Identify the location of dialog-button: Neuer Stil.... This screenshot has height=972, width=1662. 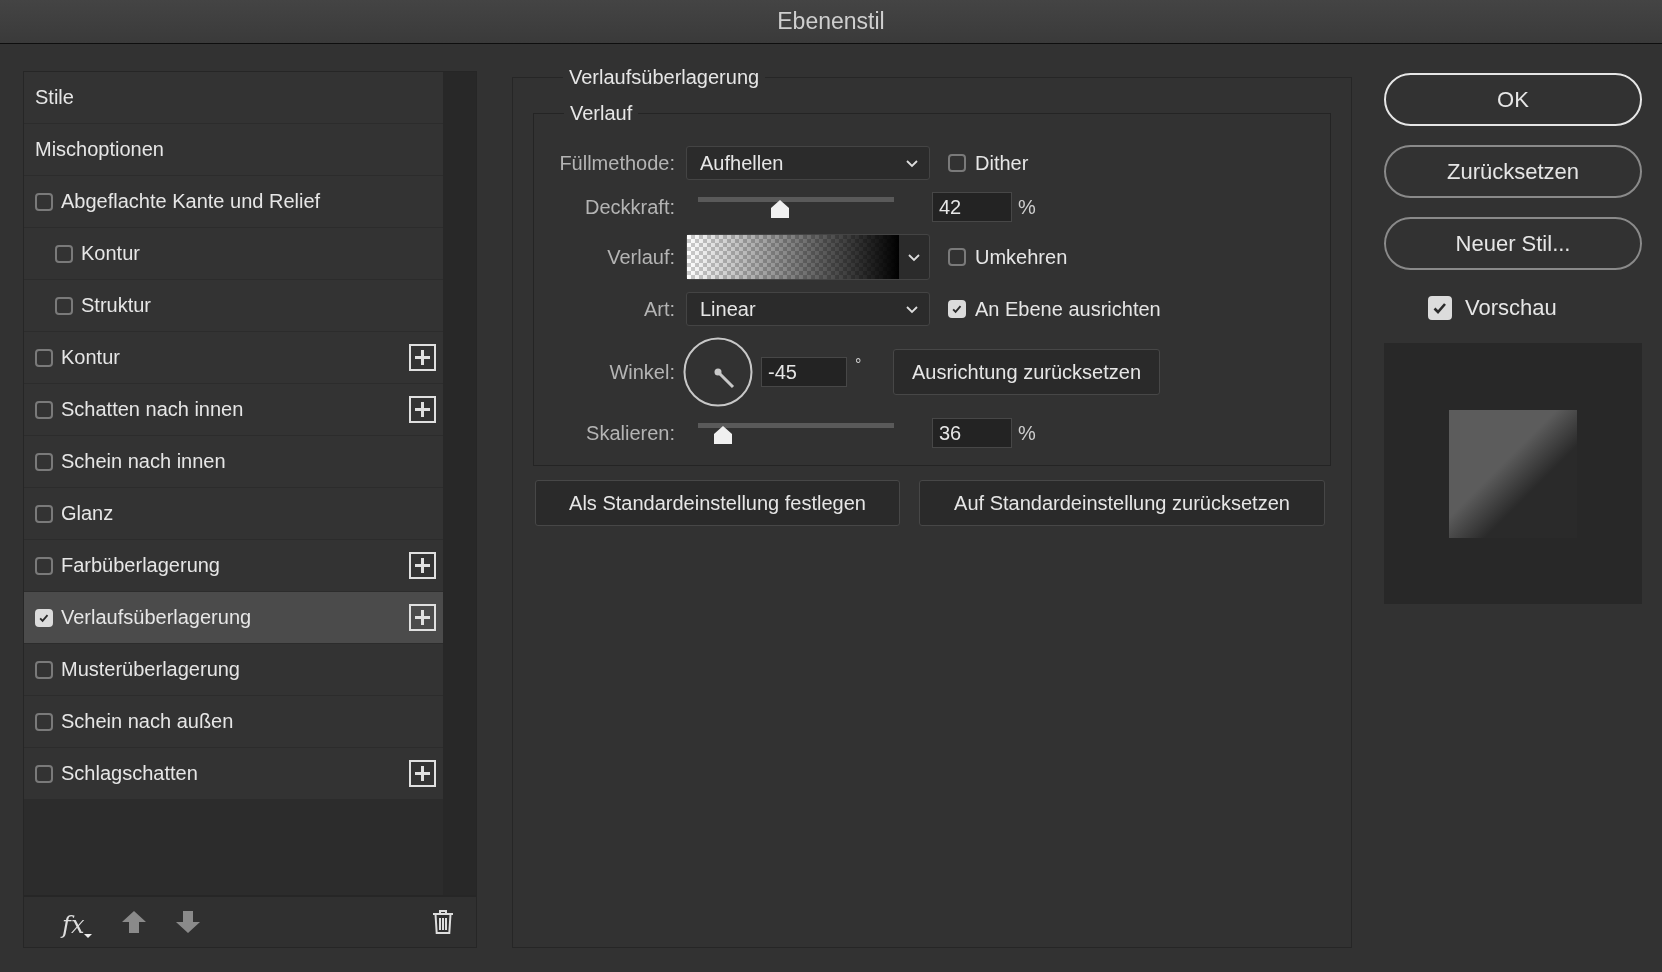
(1513, 243).